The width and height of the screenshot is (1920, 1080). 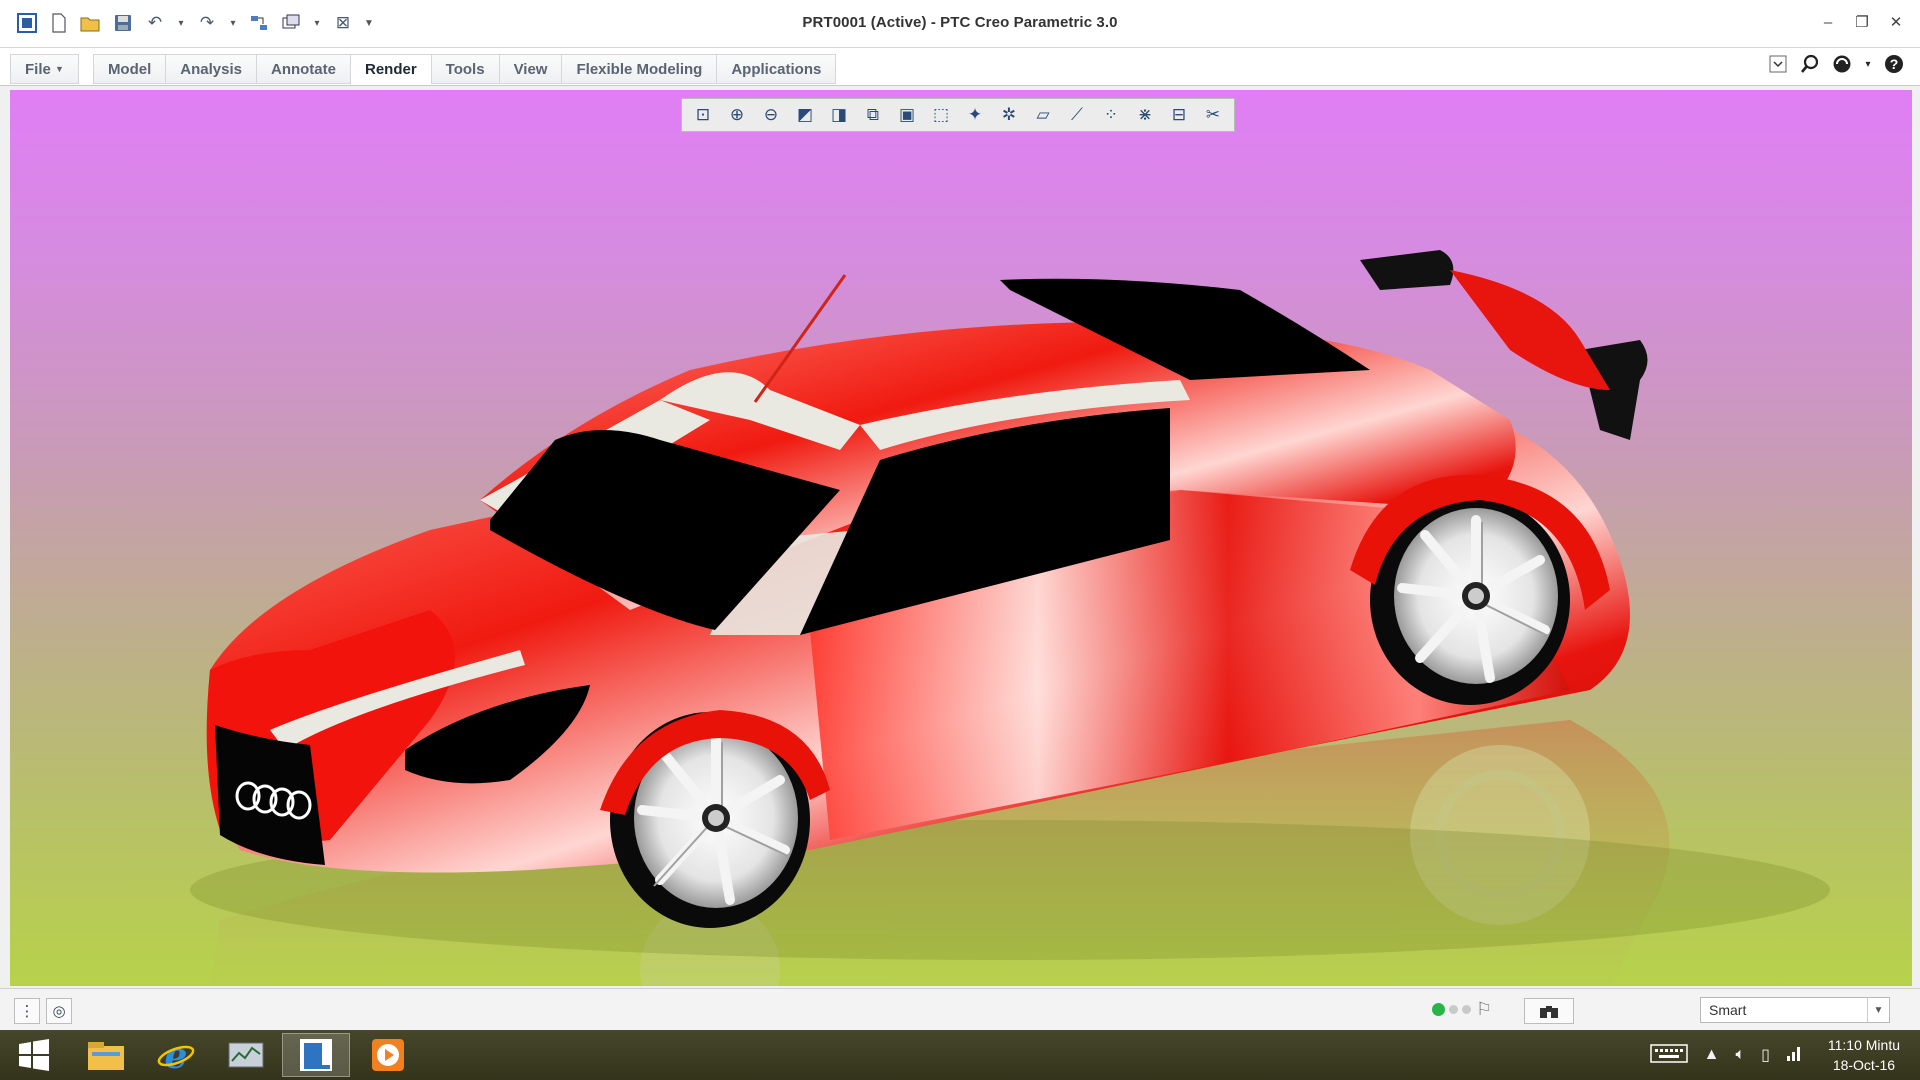 I want to click on tab-model: Model, so click(x=129, y=69).